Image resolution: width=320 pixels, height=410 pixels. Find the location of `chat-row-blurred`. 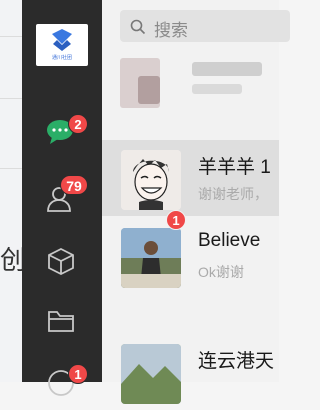

chat-row-blurred is located at coordinates (190, 81).